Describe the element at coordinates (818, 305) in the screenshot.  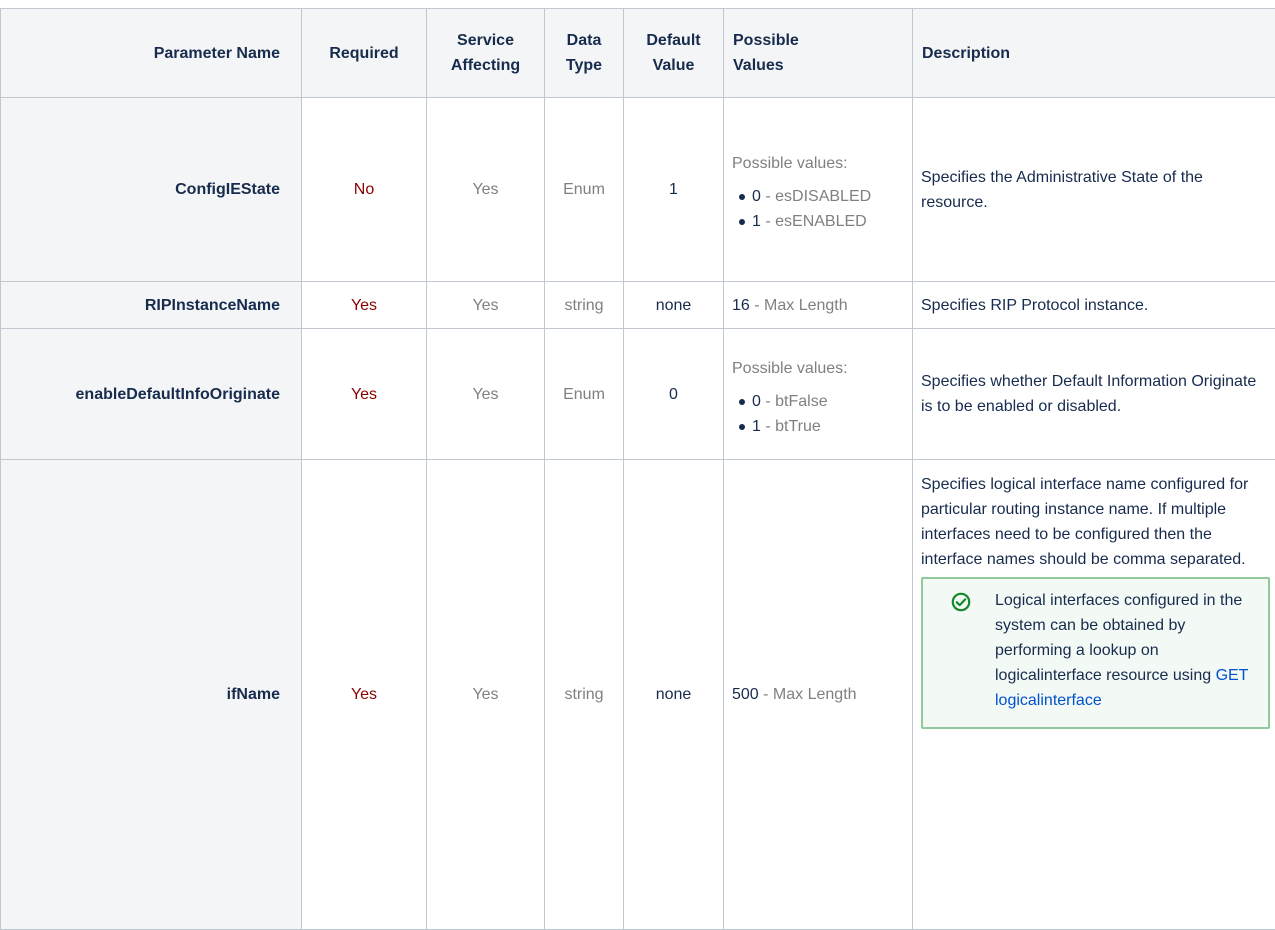
I see `possible-values: 16 - Max Length` at that location.